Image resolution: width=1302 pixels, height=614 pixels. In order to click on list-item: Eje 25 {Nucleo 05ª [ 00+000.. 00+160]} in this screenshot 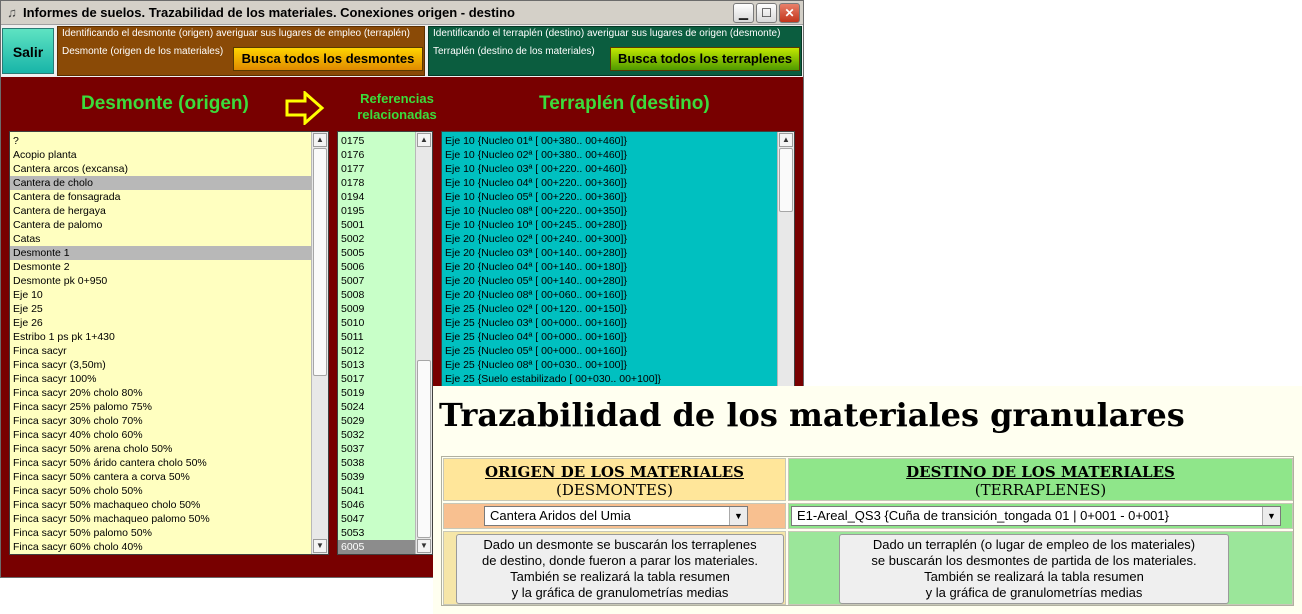, I will do `click(609, 351)`.